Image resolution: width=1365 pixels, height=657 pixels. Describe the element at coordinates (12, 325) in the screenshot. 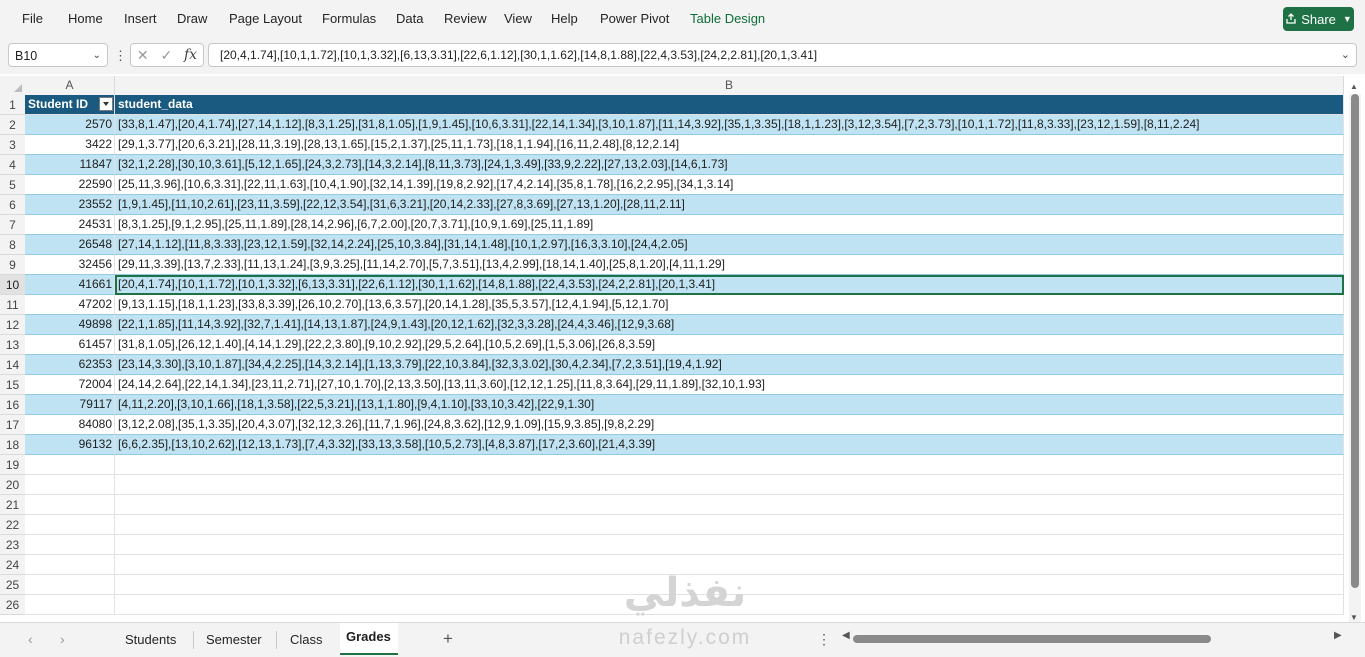

I see `row-header: 12` at that location.